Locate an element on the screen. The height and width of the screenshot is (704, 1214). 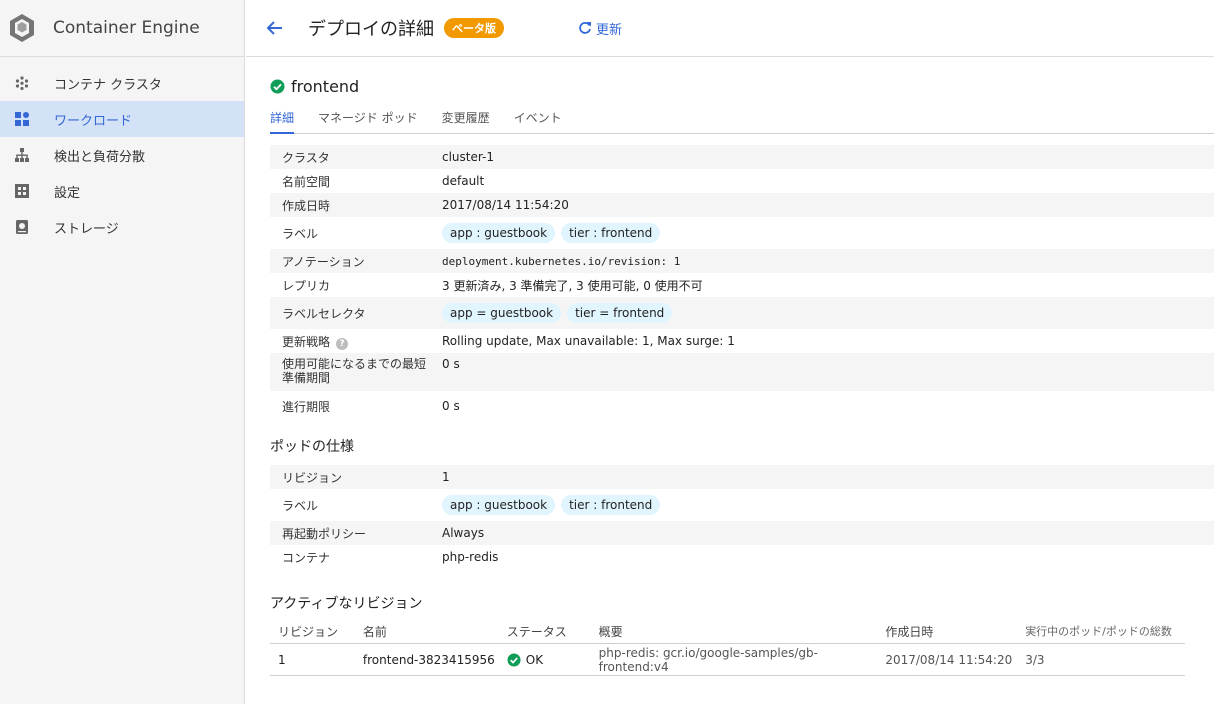
cell-name: frontend-3823415956 is located at coordinates (428, 659).